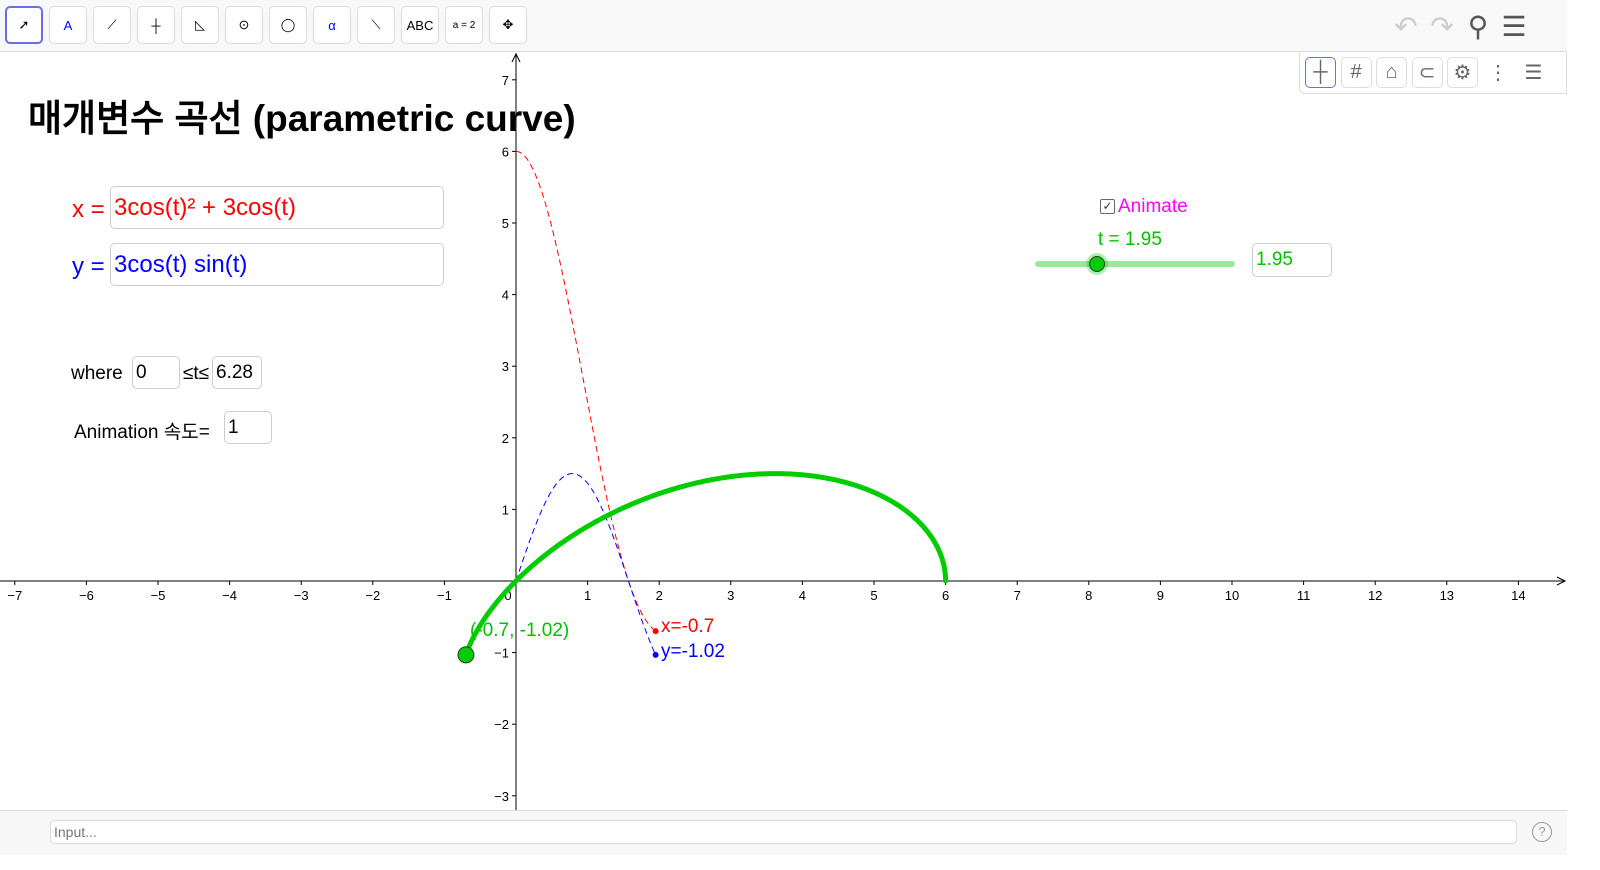 This screenshot has height=870, width=1600. Describe the element at coordinates (1135, 264) in the screenshot. I see `t-slider-track` at that location.